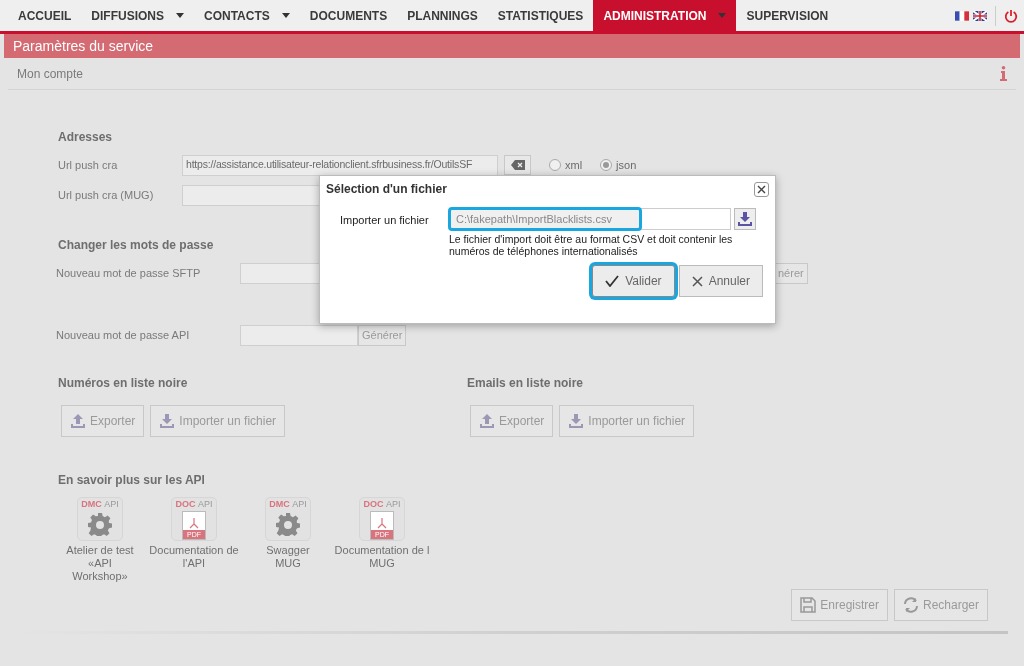 The width and height of the screenshot is (1024, 666). What do you see at coordinates (123, 383) in the screenshot?
I see `section-heading: Numéros en liste noire` at bounding box center [123, 383].